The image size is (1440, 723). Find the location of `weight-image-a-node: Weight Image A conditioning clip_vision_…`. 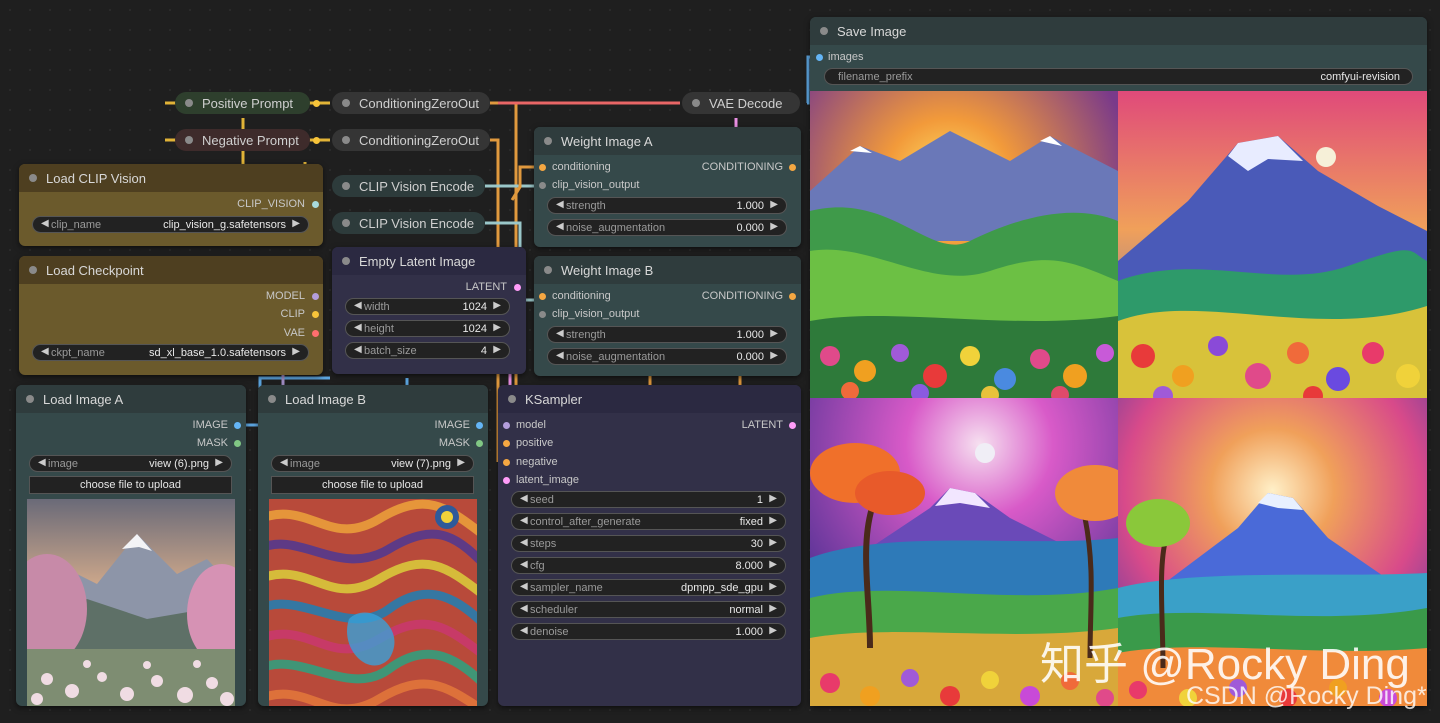

weight-image-a-node: Weight Image A conditioning clip_vision_… is located at coordinates (667, 187).